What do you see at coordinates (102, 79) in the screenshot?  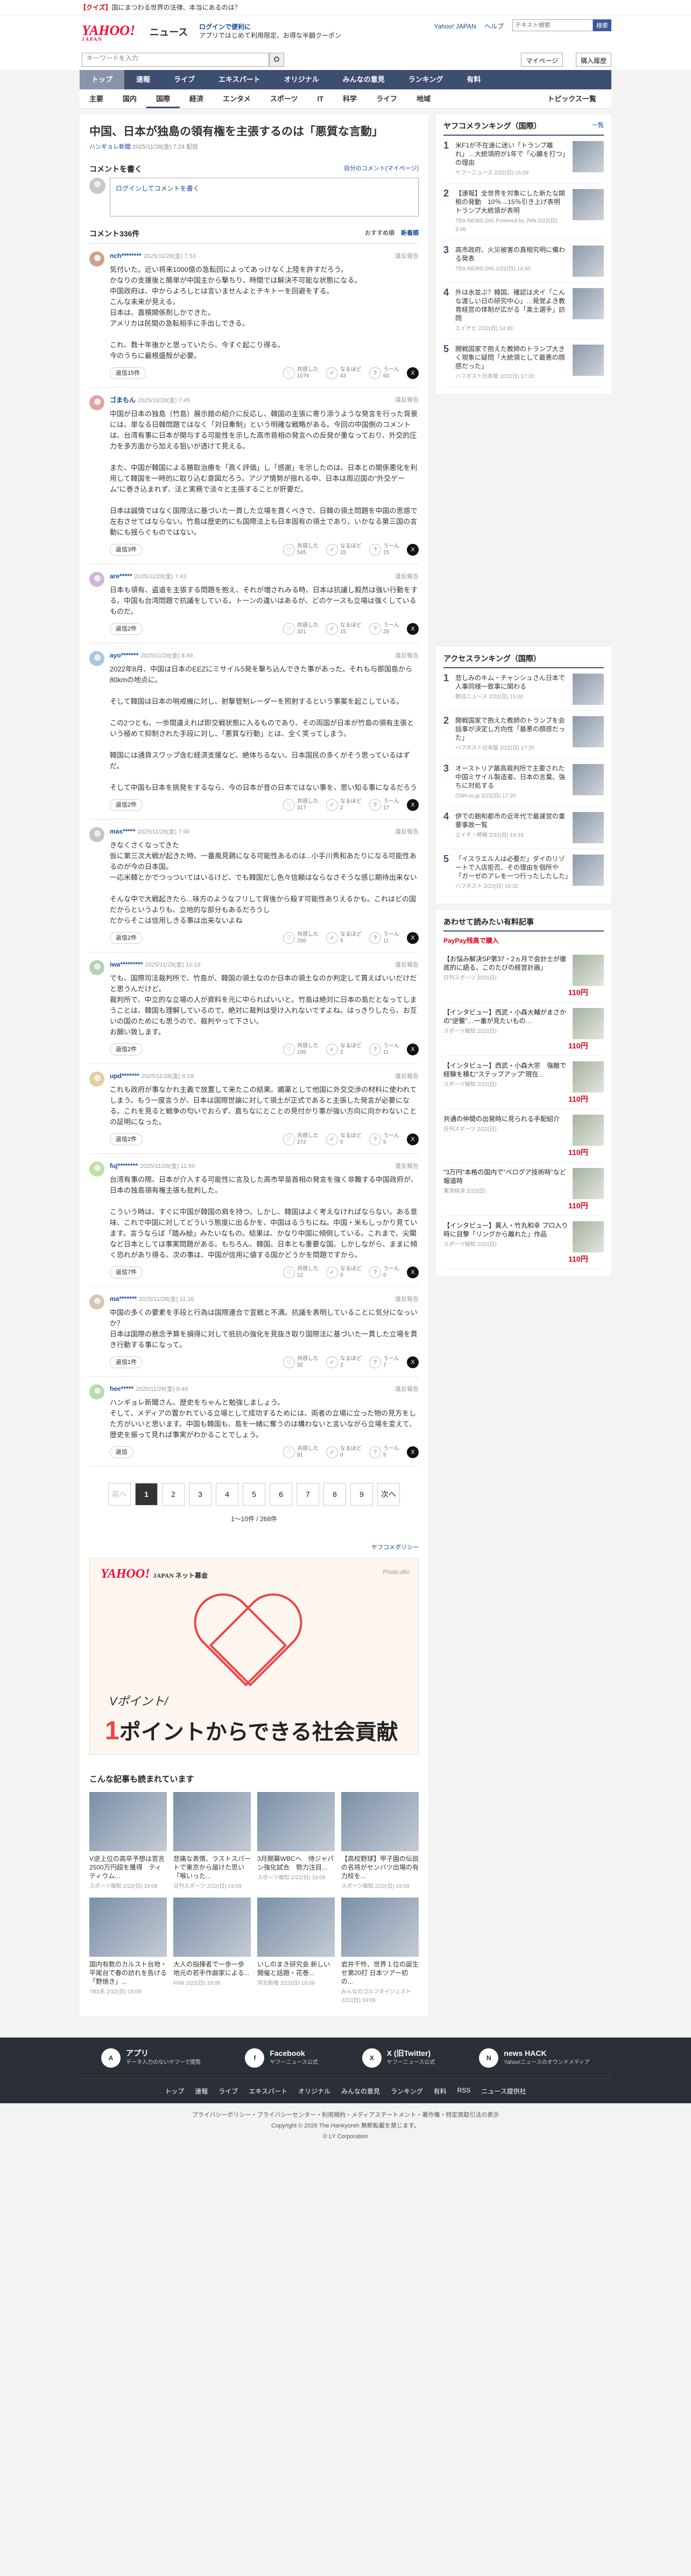 I see `gnav-item: トップ` at bounding box center [102, 79].